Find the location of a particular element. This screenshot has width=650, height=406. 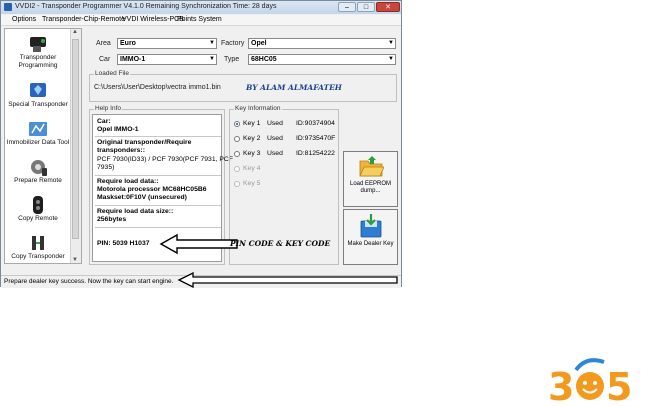

key-5-label: Key 5 is located at coordinates (252, 183).